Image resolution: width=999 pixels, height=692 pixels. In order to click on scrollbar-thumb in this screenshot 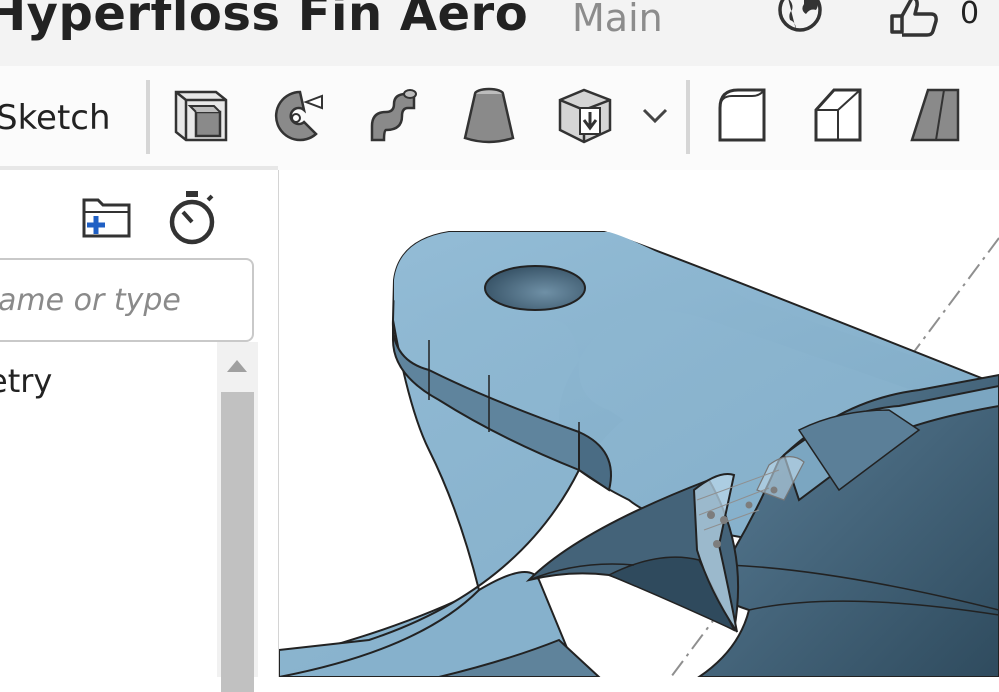, I will do `click(237, 542)`.